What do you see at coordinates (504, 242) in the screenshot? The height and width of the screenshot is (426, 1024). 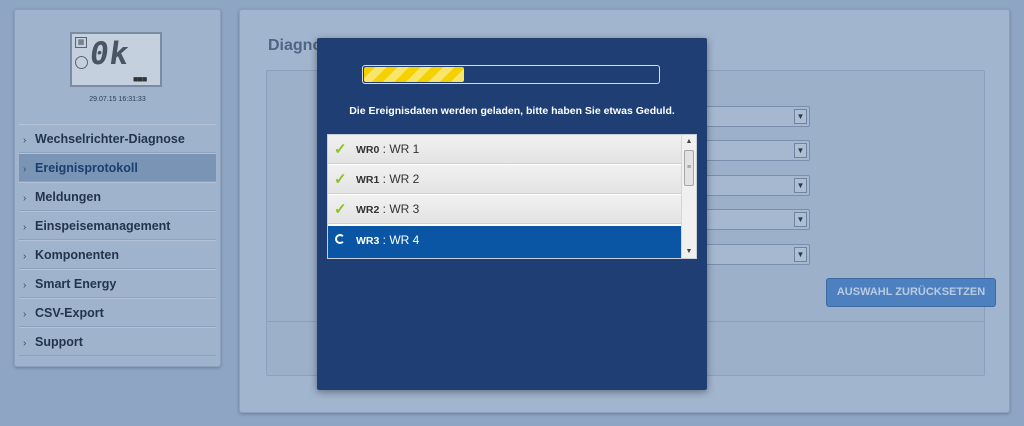 I see `list-item: WR3 : WR 4` at bounding box center [504, 242].